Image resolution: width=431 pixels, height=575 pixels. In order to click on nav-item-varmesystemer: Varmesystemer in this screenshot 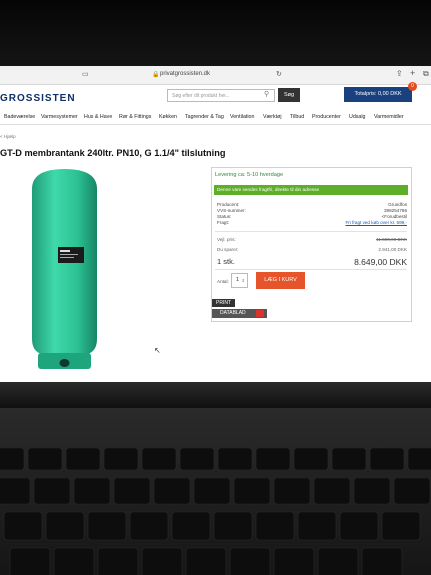, I will do `click(59, 117)`.